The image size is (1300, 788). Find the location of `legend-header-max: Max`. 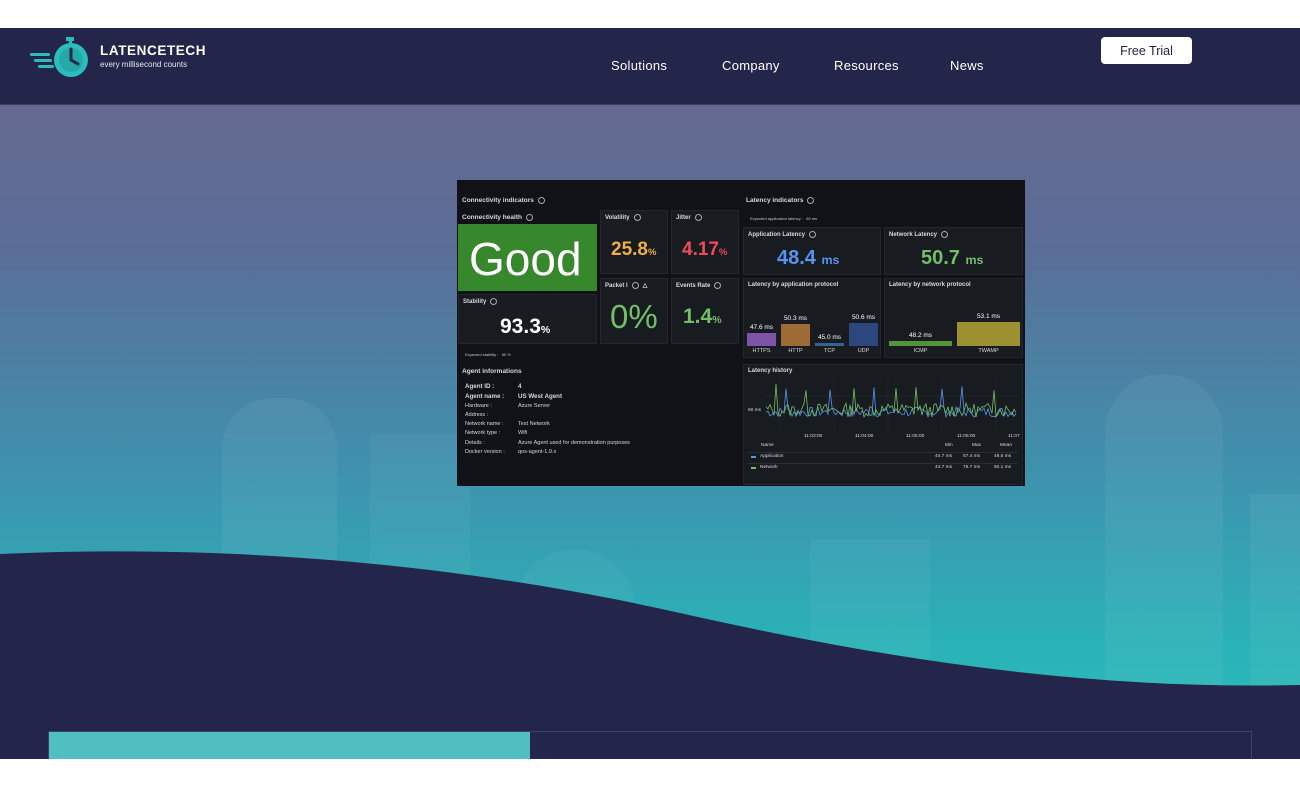

legend-header-max: Max is located at coordinates (977, 445).